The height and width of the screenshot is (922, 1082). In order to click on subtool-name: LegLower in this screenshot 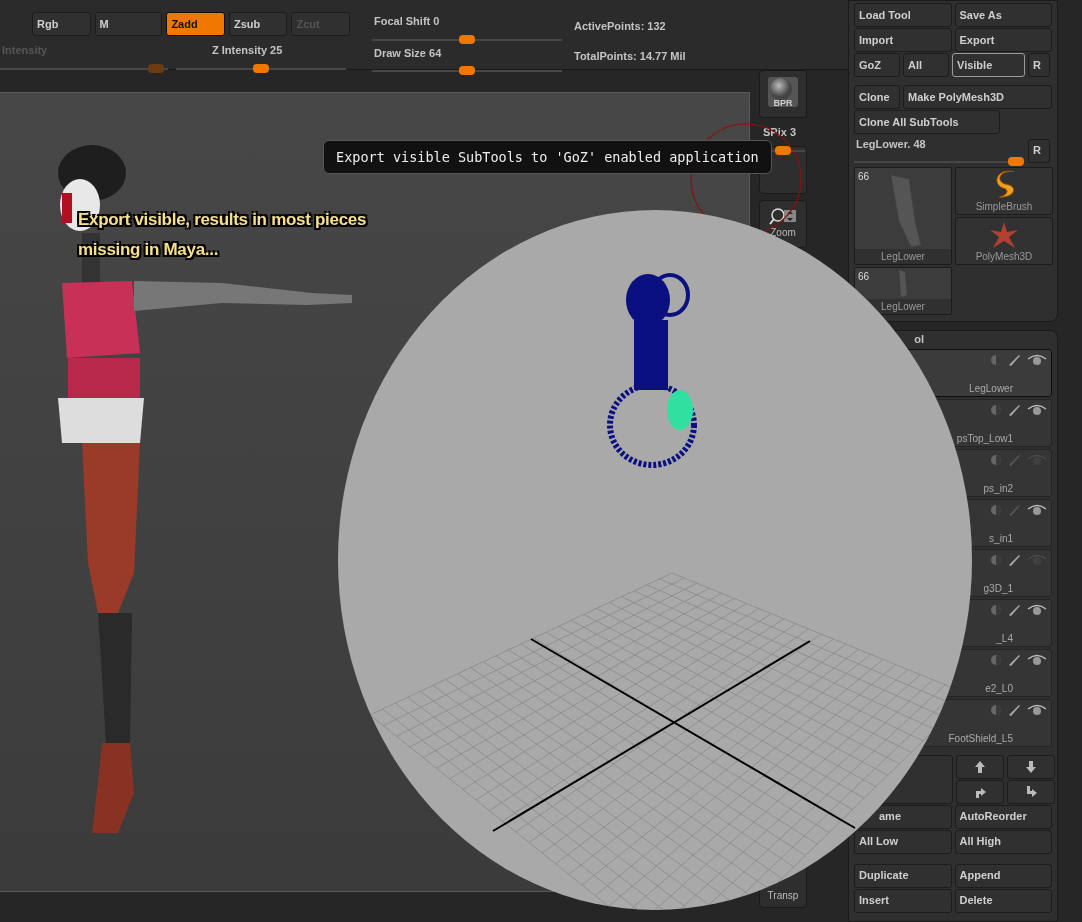, I will do `click(991, 388)`.